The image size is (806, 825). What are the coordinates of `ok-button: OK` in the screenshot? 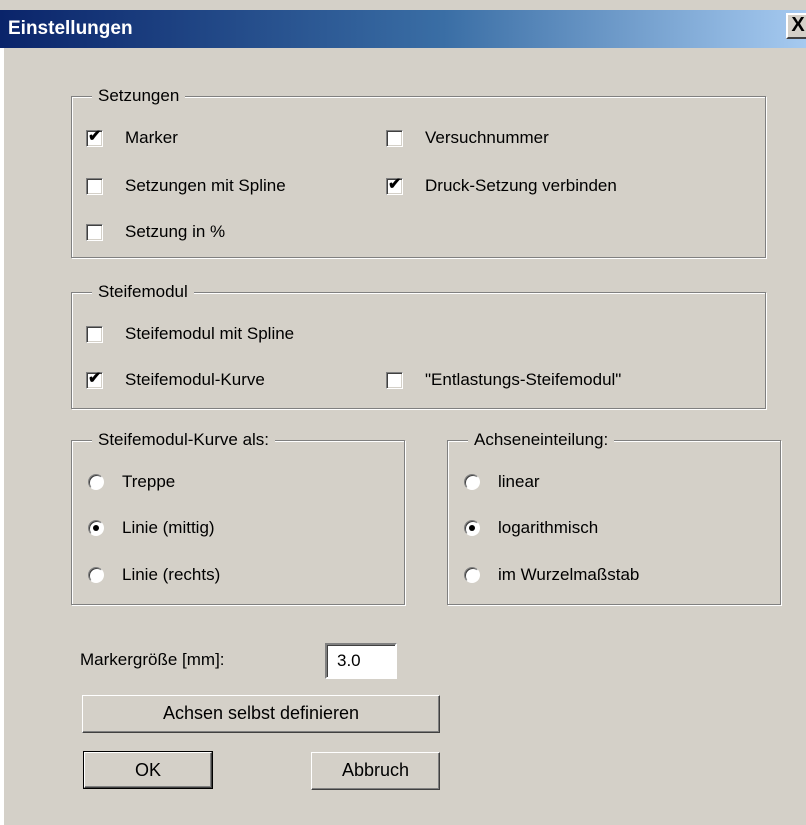 It's located at (148, 770).